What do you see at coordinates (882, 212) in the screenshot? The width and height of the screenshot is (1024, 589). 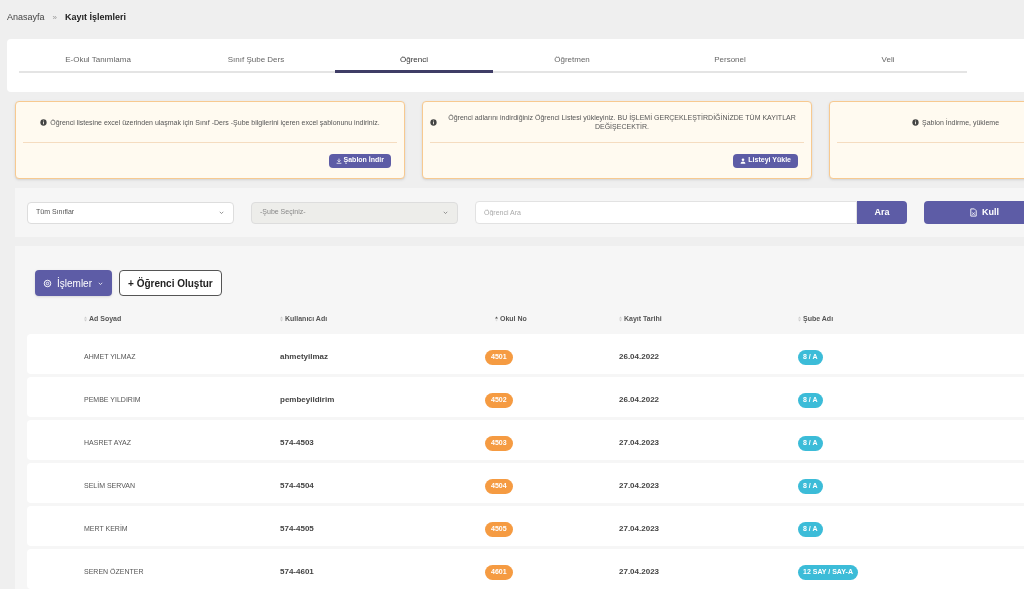 I see `search-button: Ara` at bounding box center [882, 212].